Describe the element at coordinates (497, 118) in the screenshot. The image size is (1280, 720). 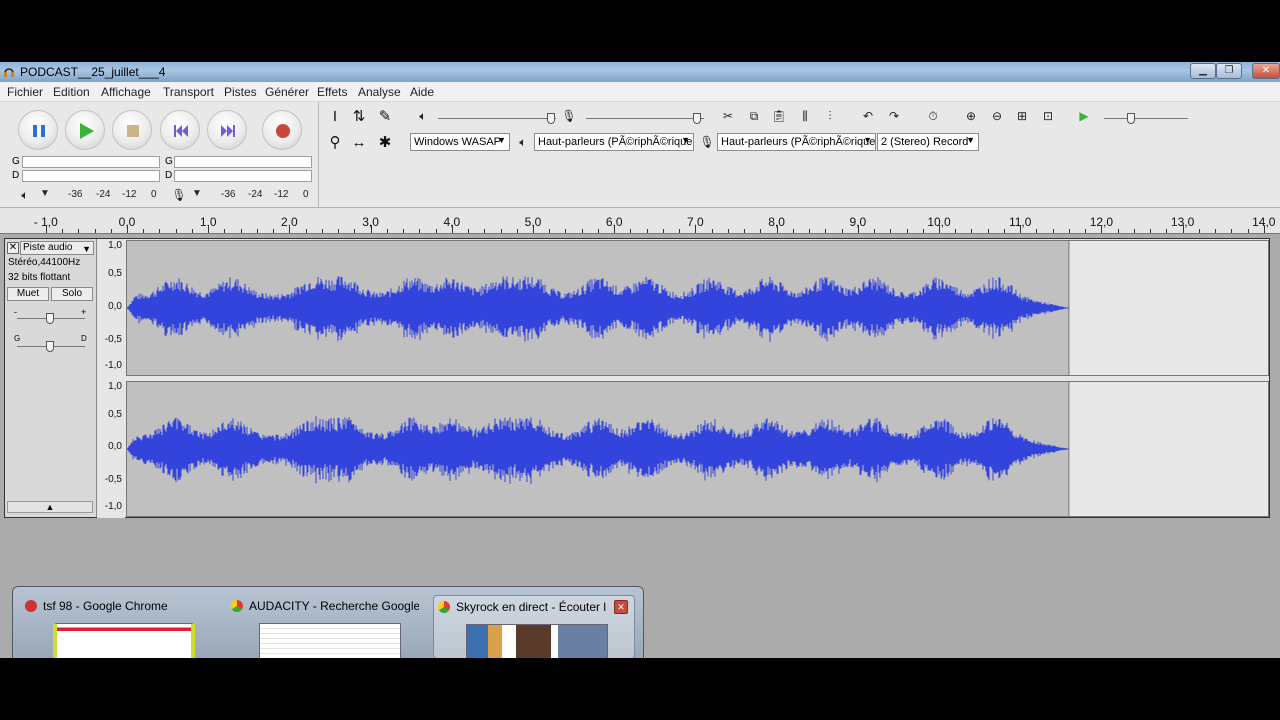
I see `output-volume-track` at that location.